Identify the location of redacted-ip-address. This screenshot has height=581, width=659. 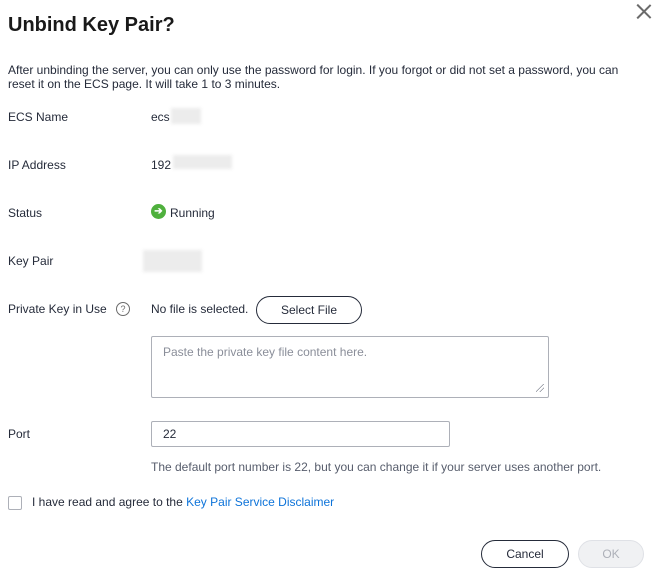
(202, 162).